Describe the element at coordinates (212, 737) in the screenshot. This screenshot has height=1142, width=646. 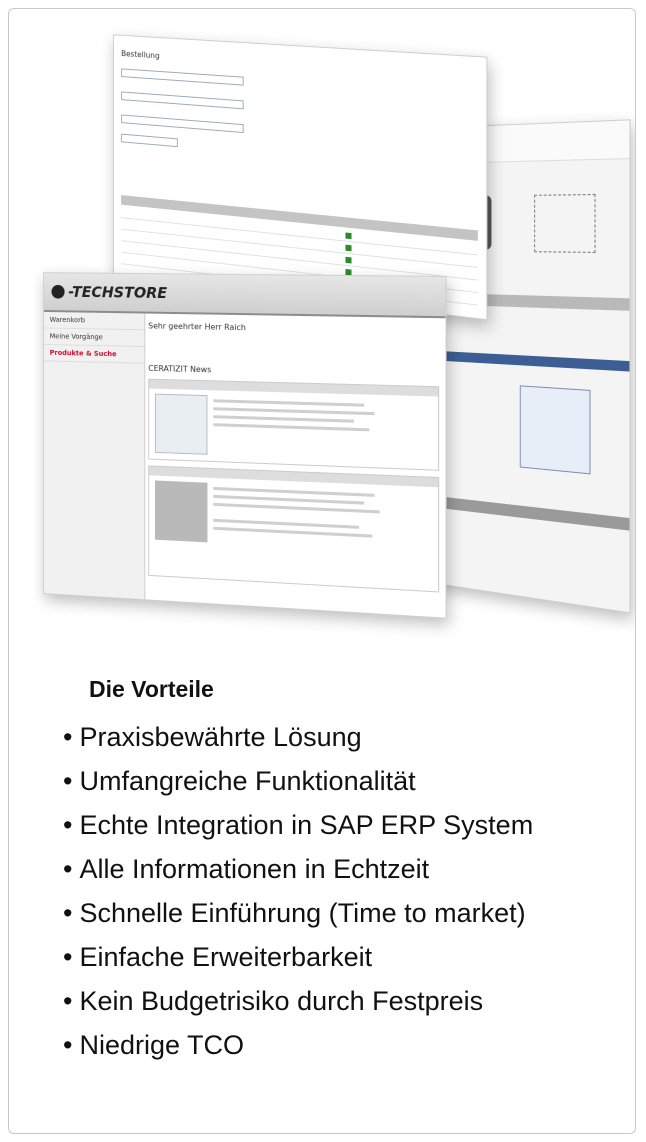
I see `benefit-item: • Praxisbewährte Lösung` at that location.